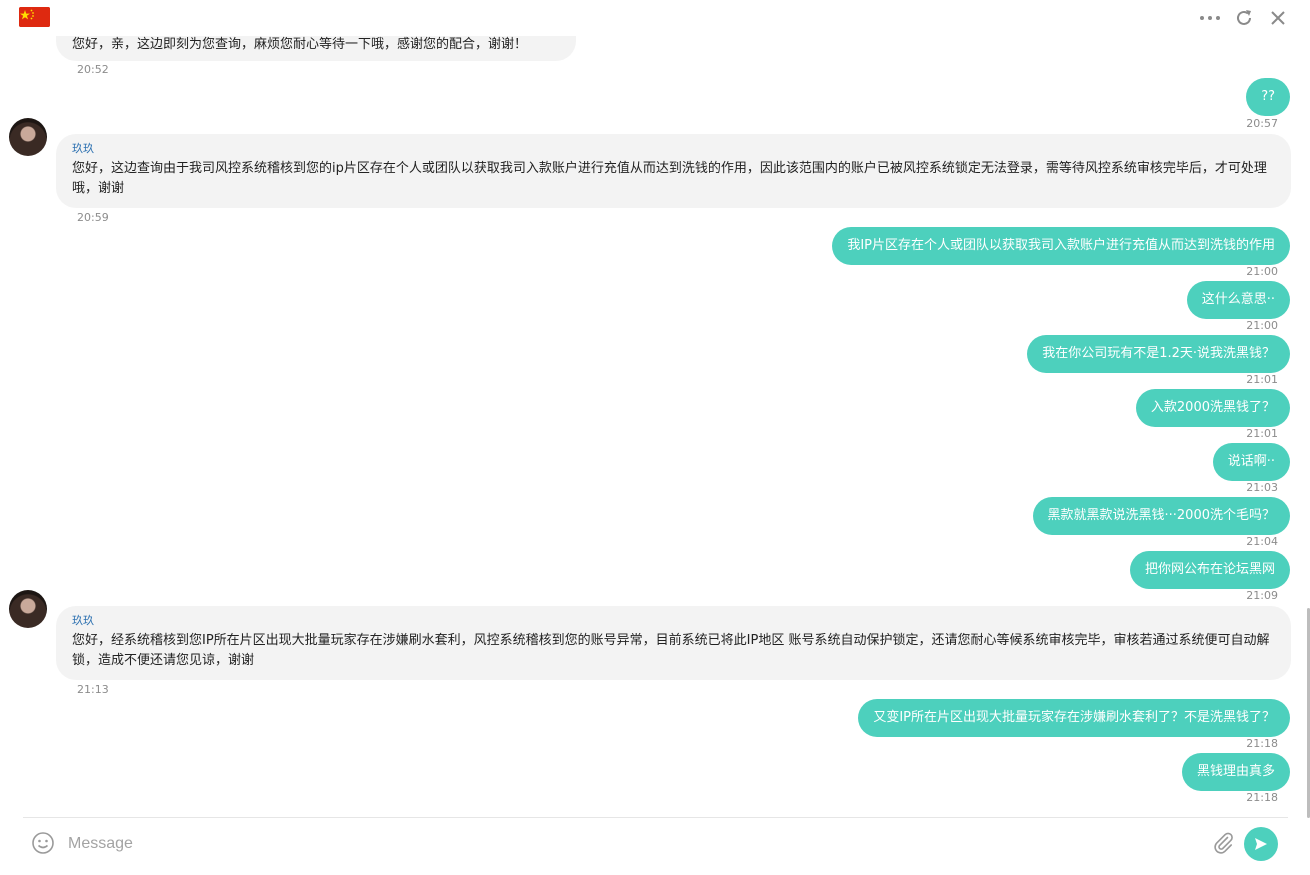  I want to click on smiley-icon, so click(43, 843).